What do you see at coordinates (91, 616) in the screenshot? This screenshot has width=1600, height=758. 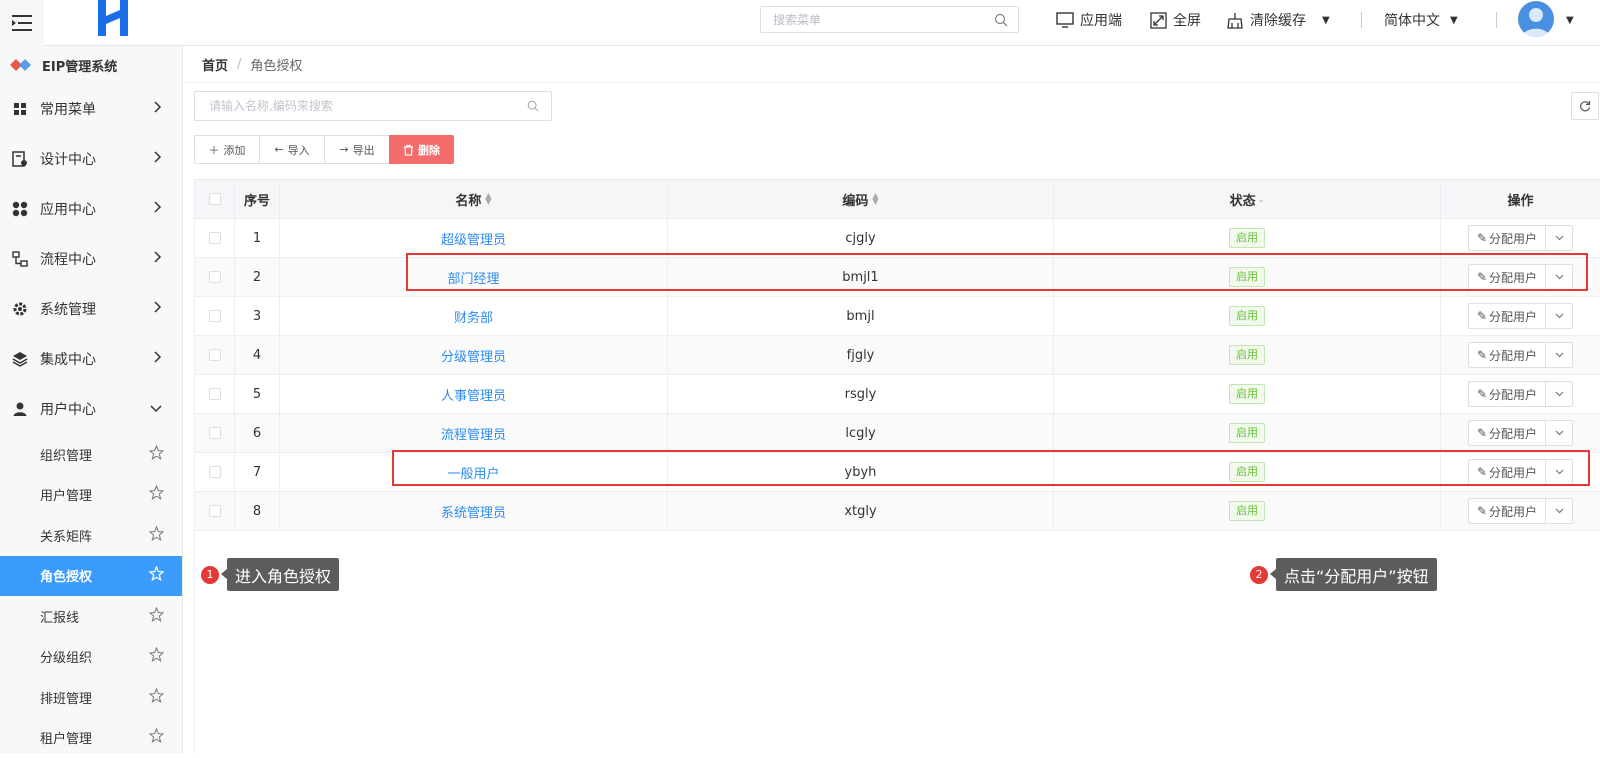 I see `sidebar-subitem-reporting-line: 汇报线` at bounding box center [91, 616].